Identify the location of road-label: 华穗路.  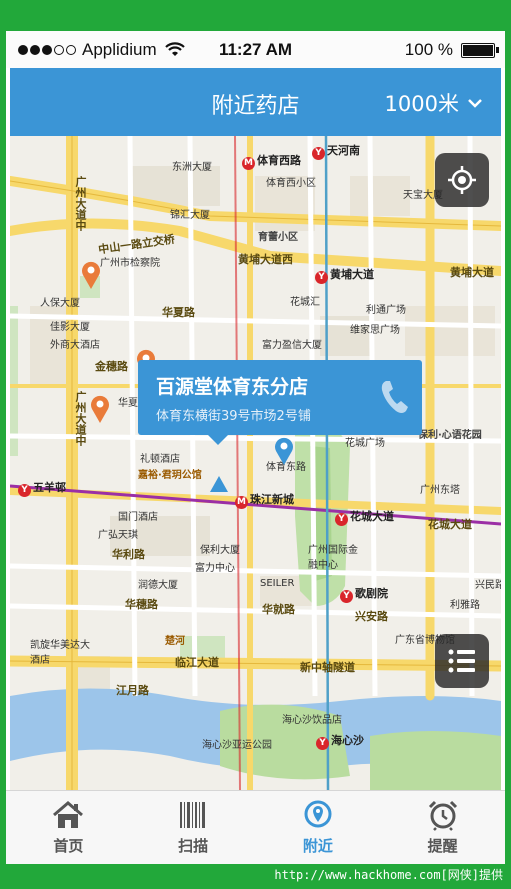
(141, 604).